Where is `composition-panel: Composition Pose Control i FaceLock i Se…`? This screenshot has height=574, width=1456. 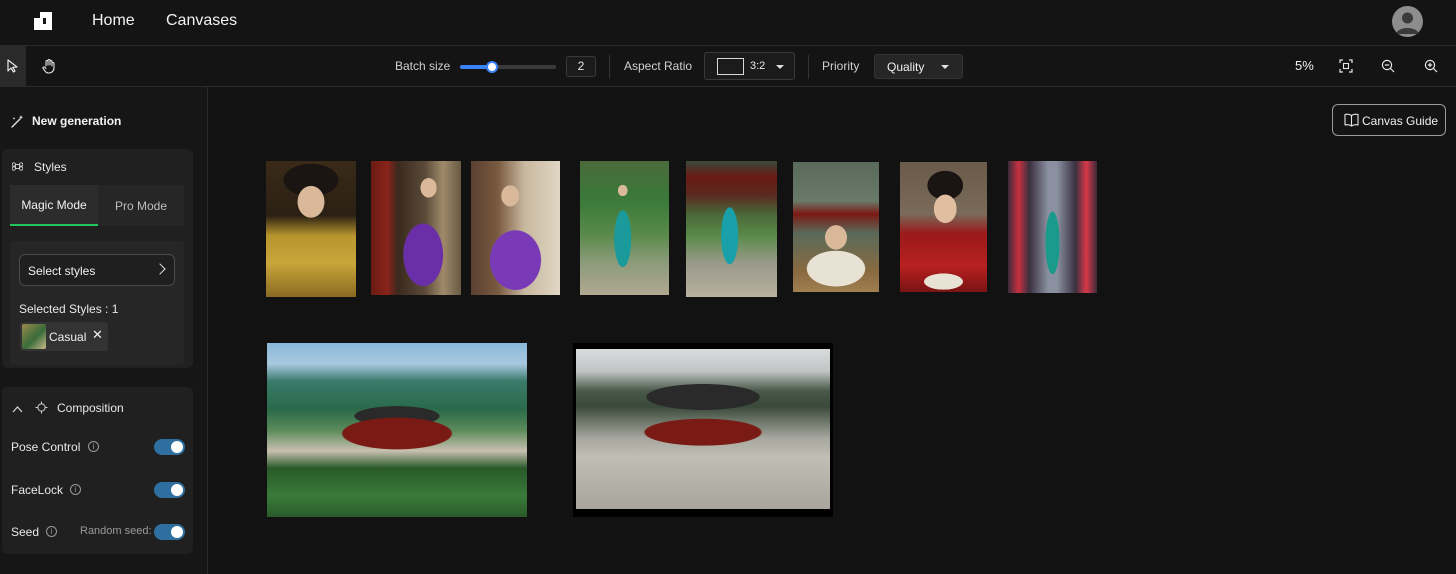 composition-panel: Composition Pose Control i FaceLock i Se… is located at coordinates (97, 470).